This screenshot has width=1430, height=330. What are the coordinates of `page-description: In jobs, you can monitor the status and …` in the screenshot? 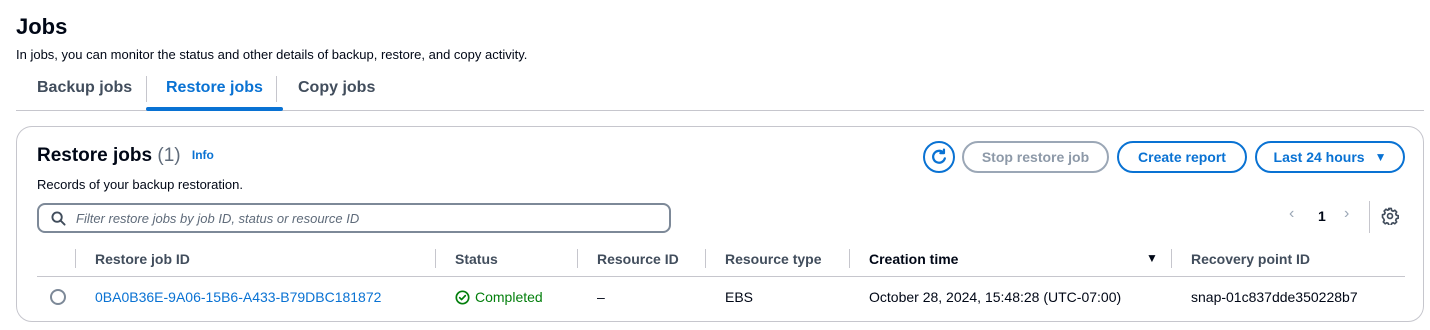 It's located at (272, 54).